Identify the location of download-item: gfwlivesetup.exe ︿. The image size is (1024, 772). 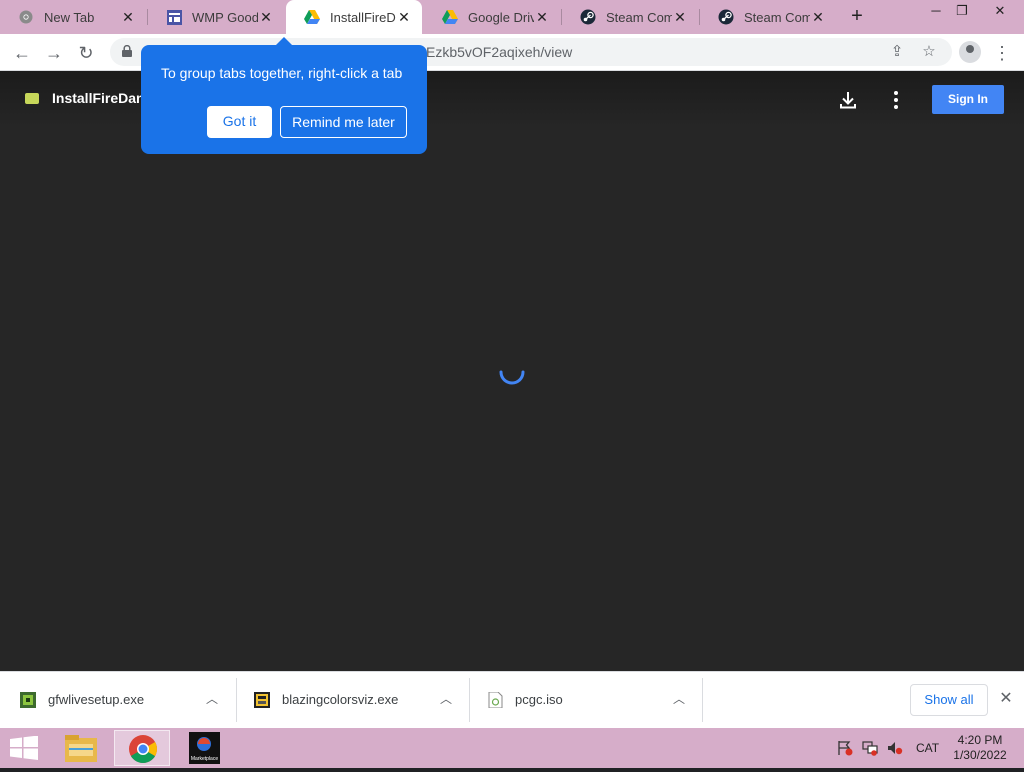
(118, 700).